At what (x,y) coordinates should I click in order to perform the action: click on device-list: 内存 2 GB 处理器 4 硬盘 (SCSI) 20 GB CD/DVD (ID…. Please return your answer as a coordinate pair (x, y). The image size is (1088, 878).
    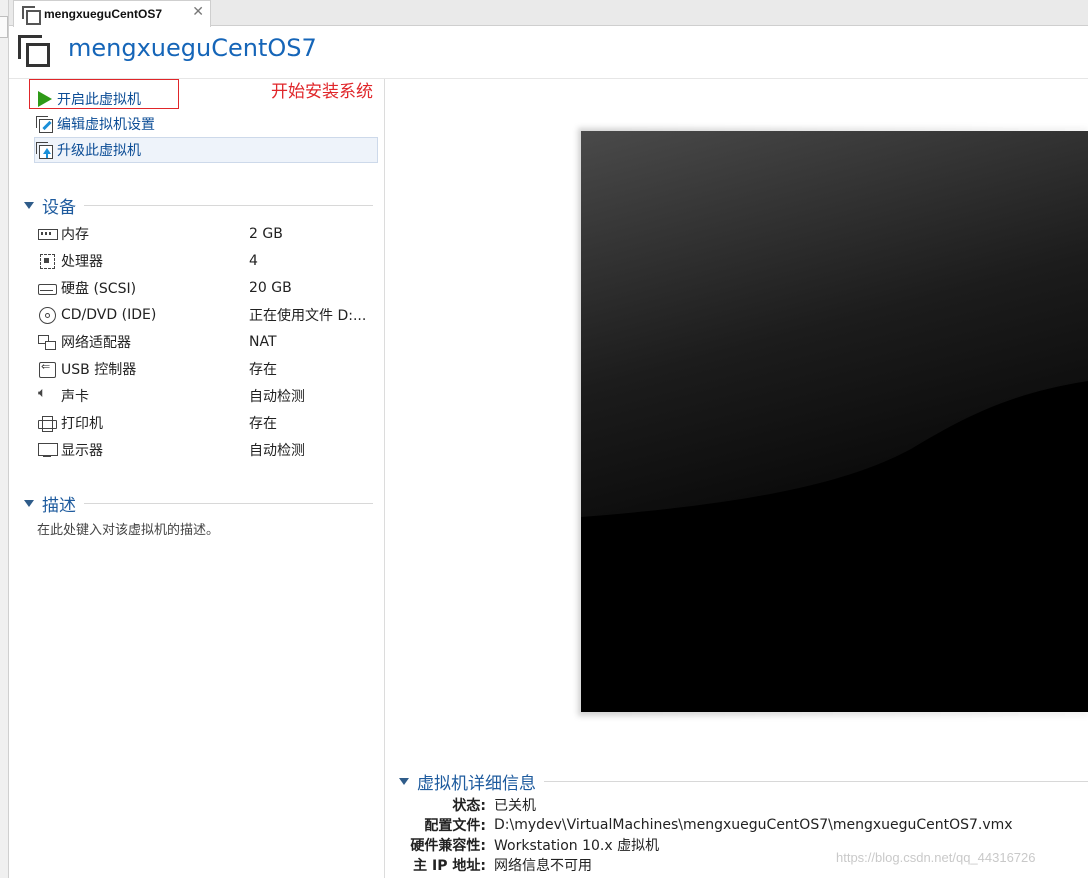
    Looking at the image, I should click on (209, 341).